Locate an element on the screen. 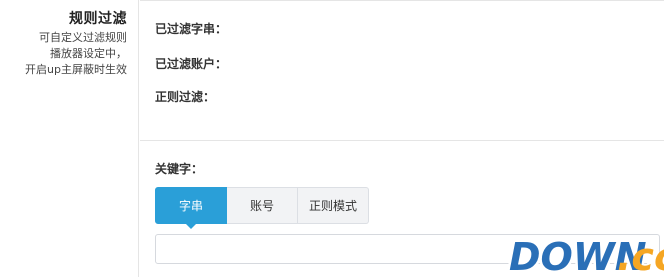 The width and height of the screenshot is (664, 277). tab-account: 账号 is located at coordinates (262, 205).